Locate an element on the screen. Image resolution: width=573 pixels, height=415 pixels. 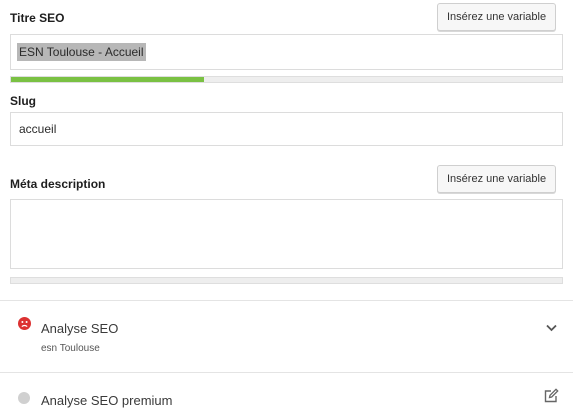
premium-analysis-row: Analyse SEO premium is located at coordinates (286, 394).